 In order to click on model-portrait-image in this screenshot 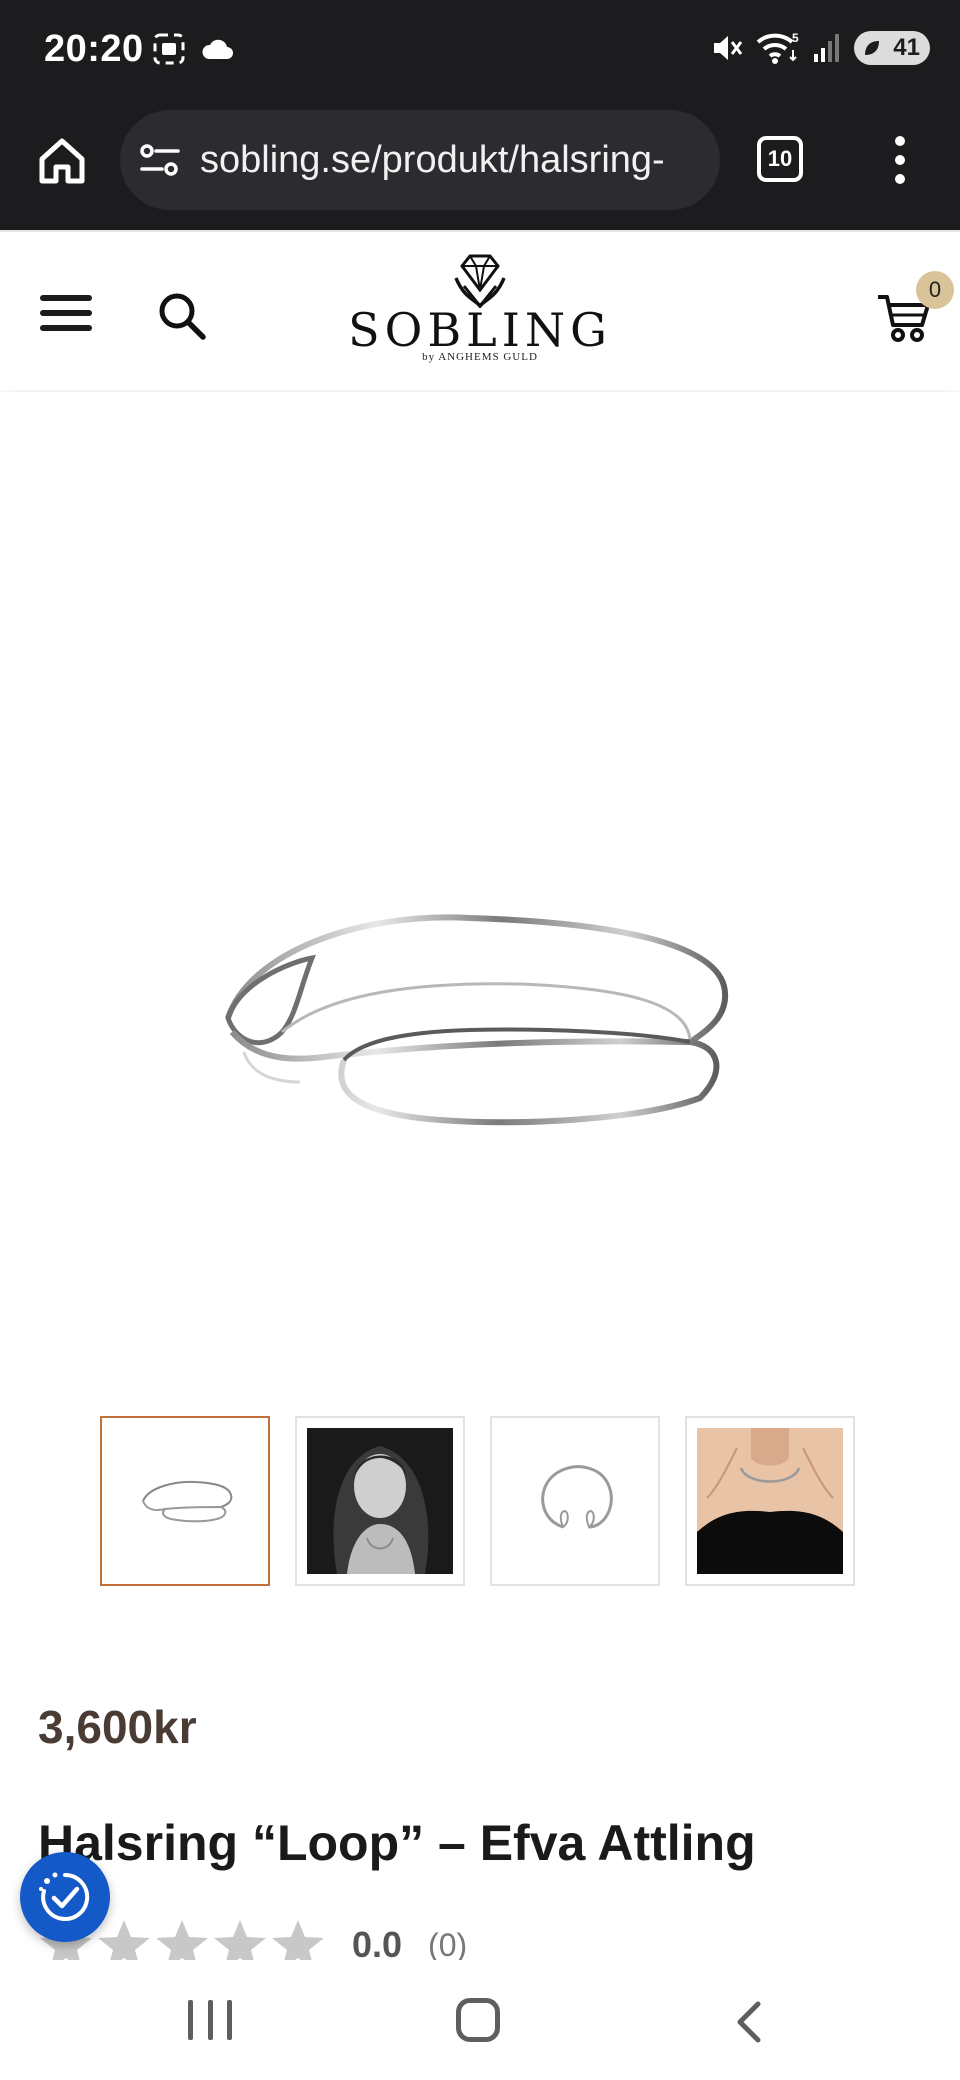, I will do `click(380, 1501)`.